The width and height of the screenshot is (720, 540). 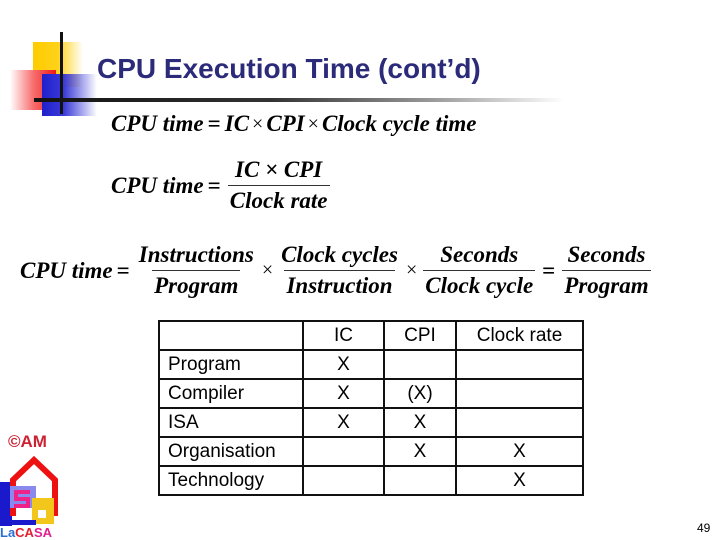 What do you see at coordinates (8, 532) in the screenshot?
I see `logo-text-la: La` at bounding box center [8, 532].